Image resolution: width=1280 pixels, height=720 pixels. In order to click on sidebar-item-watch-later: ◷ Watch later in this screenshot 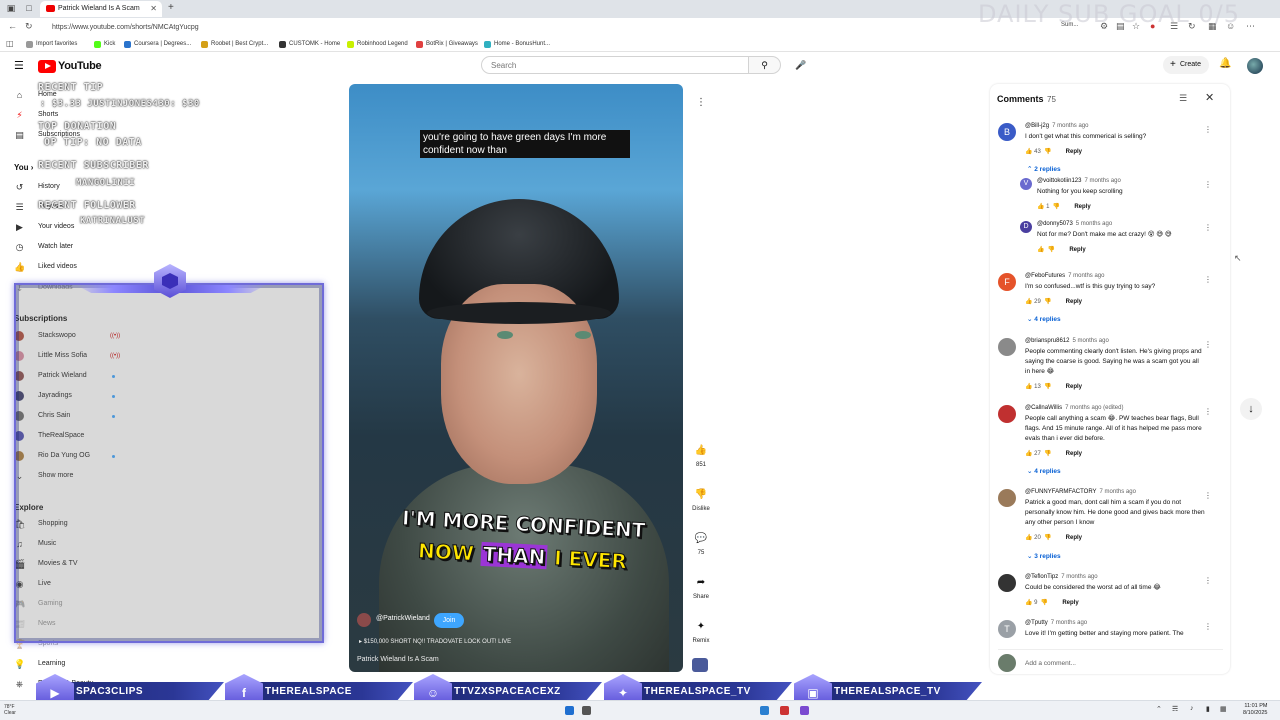, I will do `click(44, 247)`.